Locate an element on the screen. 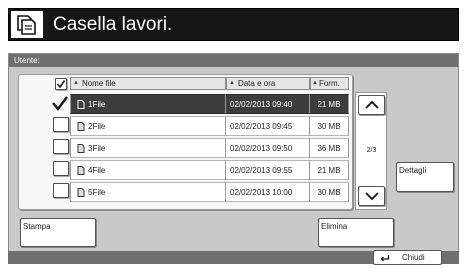 This screenshot has height=268, width=466. column-header-date: ▲ Data e ora is located at coordinates (268, 83).